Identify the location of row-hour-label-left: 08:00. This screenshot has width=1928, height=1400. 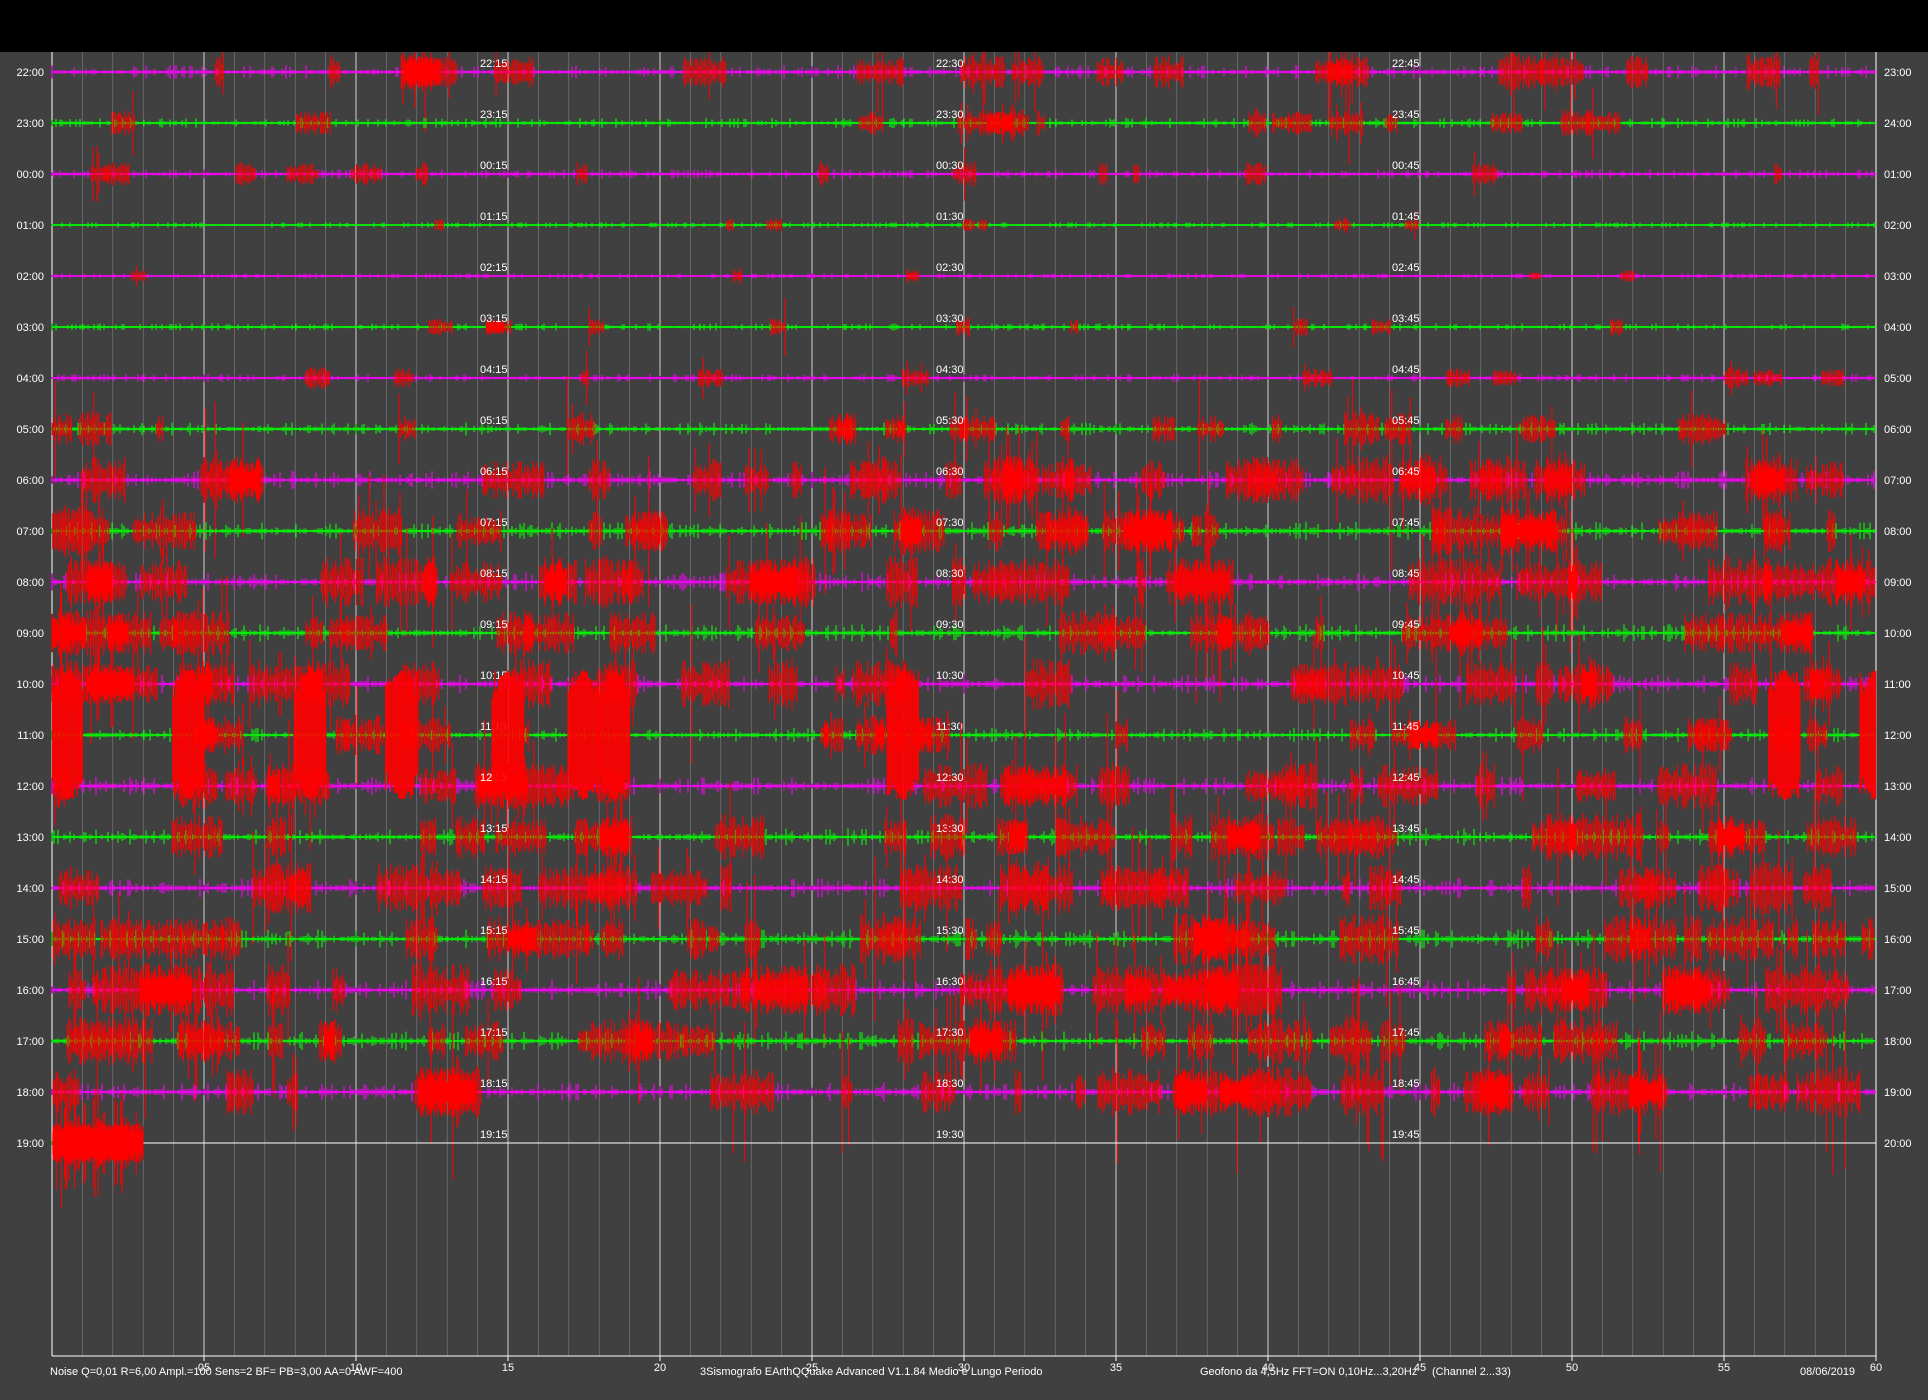
(30, 583).